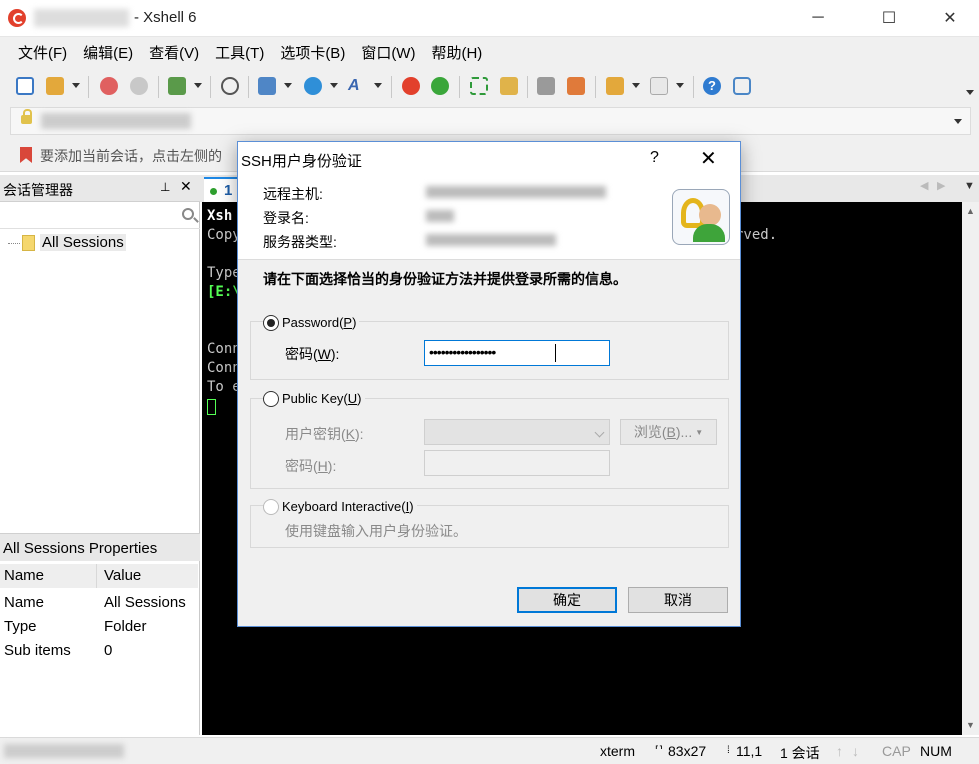 This screenshot has height=764, width=979. Describe the element at coordinates (64, 751) in the screenshot. I see `status-address` at that location.